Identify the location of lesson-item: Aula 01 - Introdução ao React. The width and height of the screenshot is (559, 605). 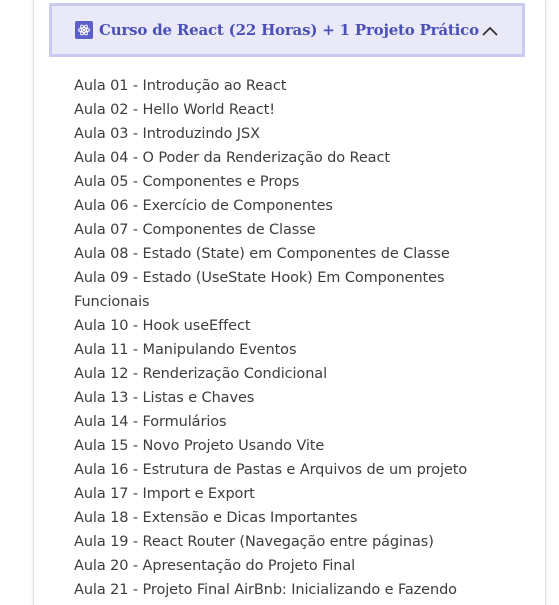
(180, 86).